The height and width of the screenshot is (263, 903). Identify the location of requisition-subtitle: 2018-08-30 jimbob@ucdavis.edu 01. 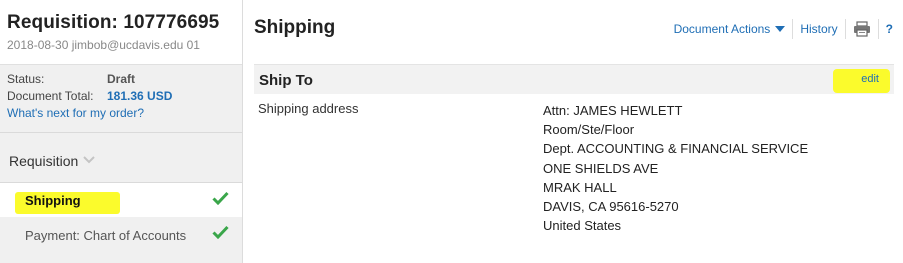
(103, 45).